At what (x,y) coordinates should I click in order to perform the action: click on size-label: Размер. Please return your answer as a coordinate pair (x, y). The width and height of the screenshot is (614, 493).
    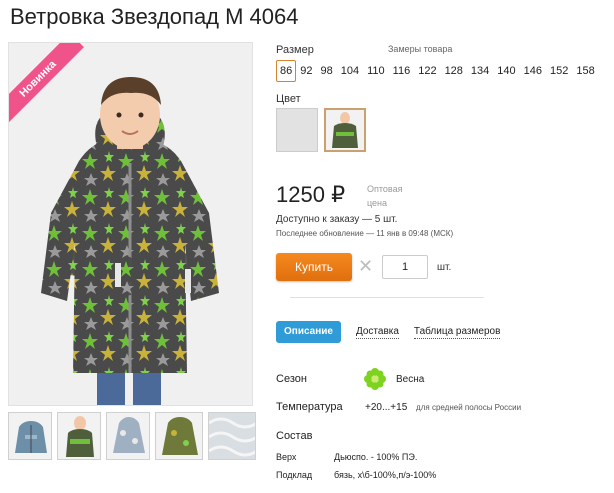
    Looking at the image, I should click on (295, 50).